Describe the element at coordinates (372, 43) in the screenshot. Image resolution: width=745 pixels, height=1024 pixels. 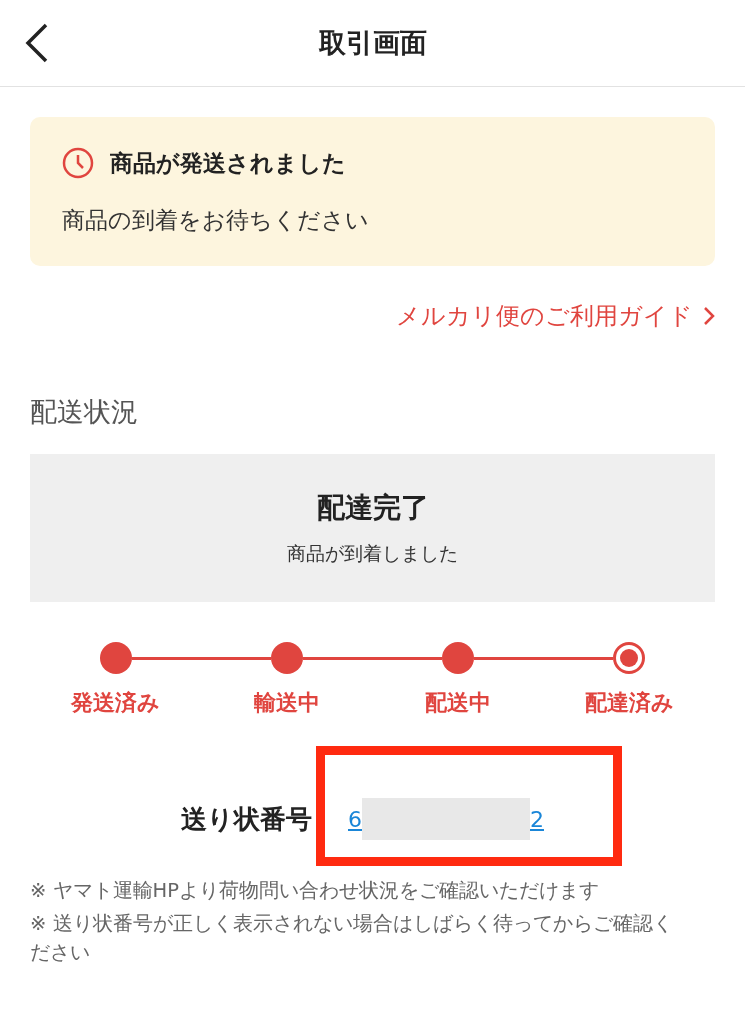
I see `screen-title: 取引画面` at that location.